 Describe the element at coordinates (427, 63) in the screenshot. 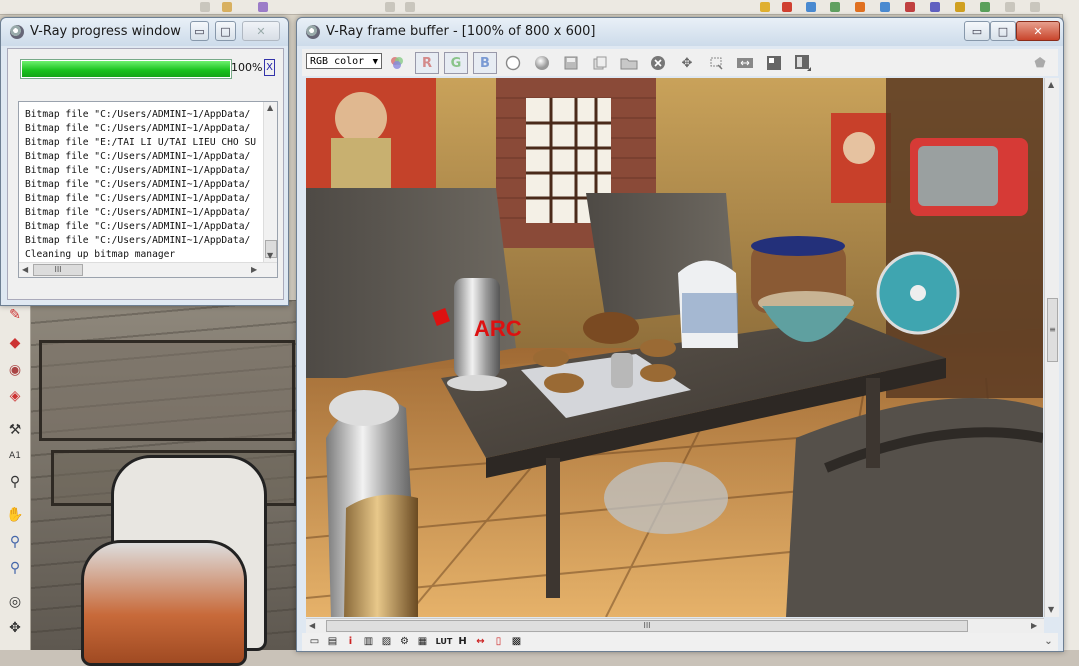

I see `red-channel-button: R` at that location.